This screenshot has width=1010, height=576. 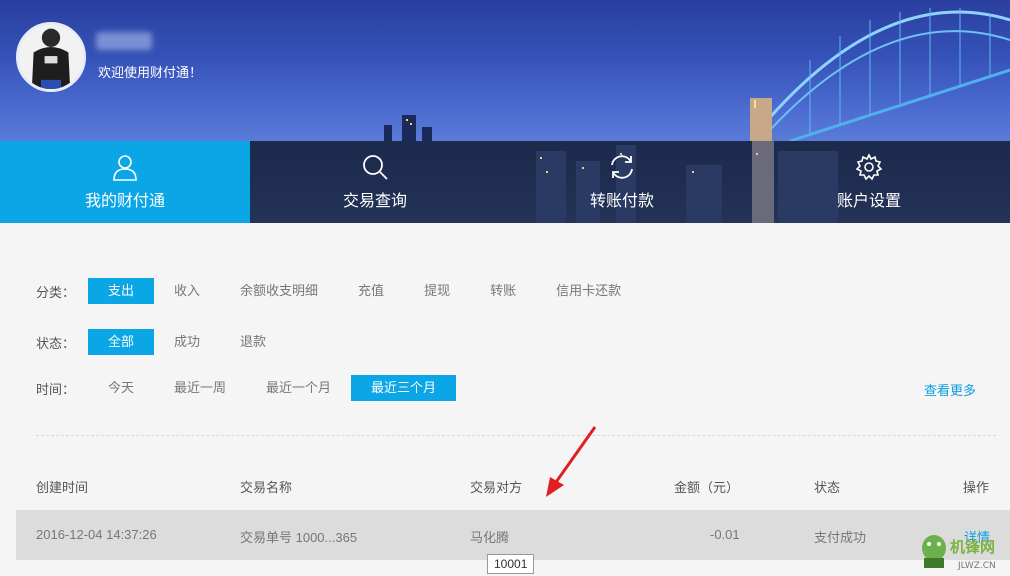 I want to click on filter-option-withdraw: 提现, so click(x=437, y=291).